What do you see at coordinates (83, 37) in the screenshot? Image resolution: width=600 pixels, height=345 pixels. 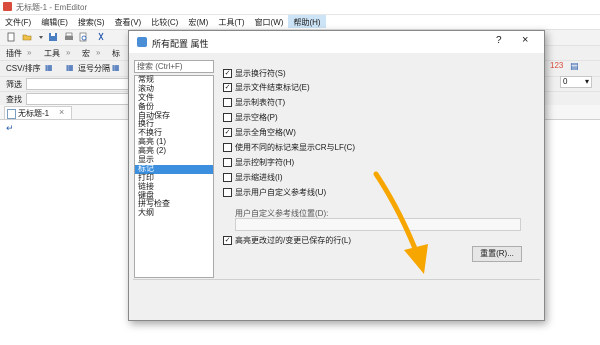 I see `print-preview-icon` at bounding box center [83, 37].